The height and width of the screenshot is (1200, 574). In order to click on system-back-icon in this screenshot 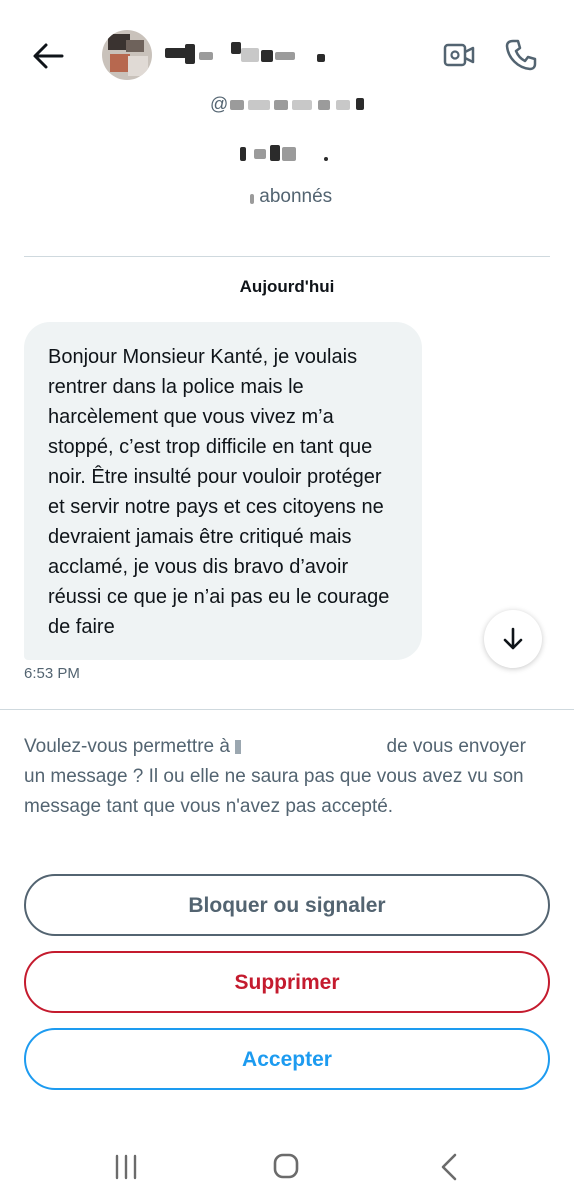, I will do `click(449, 1167)`.